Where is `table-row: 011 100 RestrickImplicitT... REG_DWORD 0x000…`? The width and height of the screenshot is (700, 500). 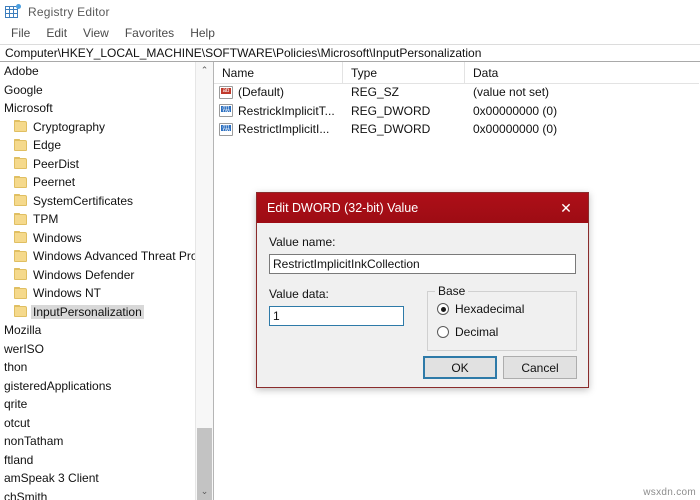 table-row: 011 100 RestrickImplicitT... REG_DWORD 0x000… is located at coordinates (456, 111).